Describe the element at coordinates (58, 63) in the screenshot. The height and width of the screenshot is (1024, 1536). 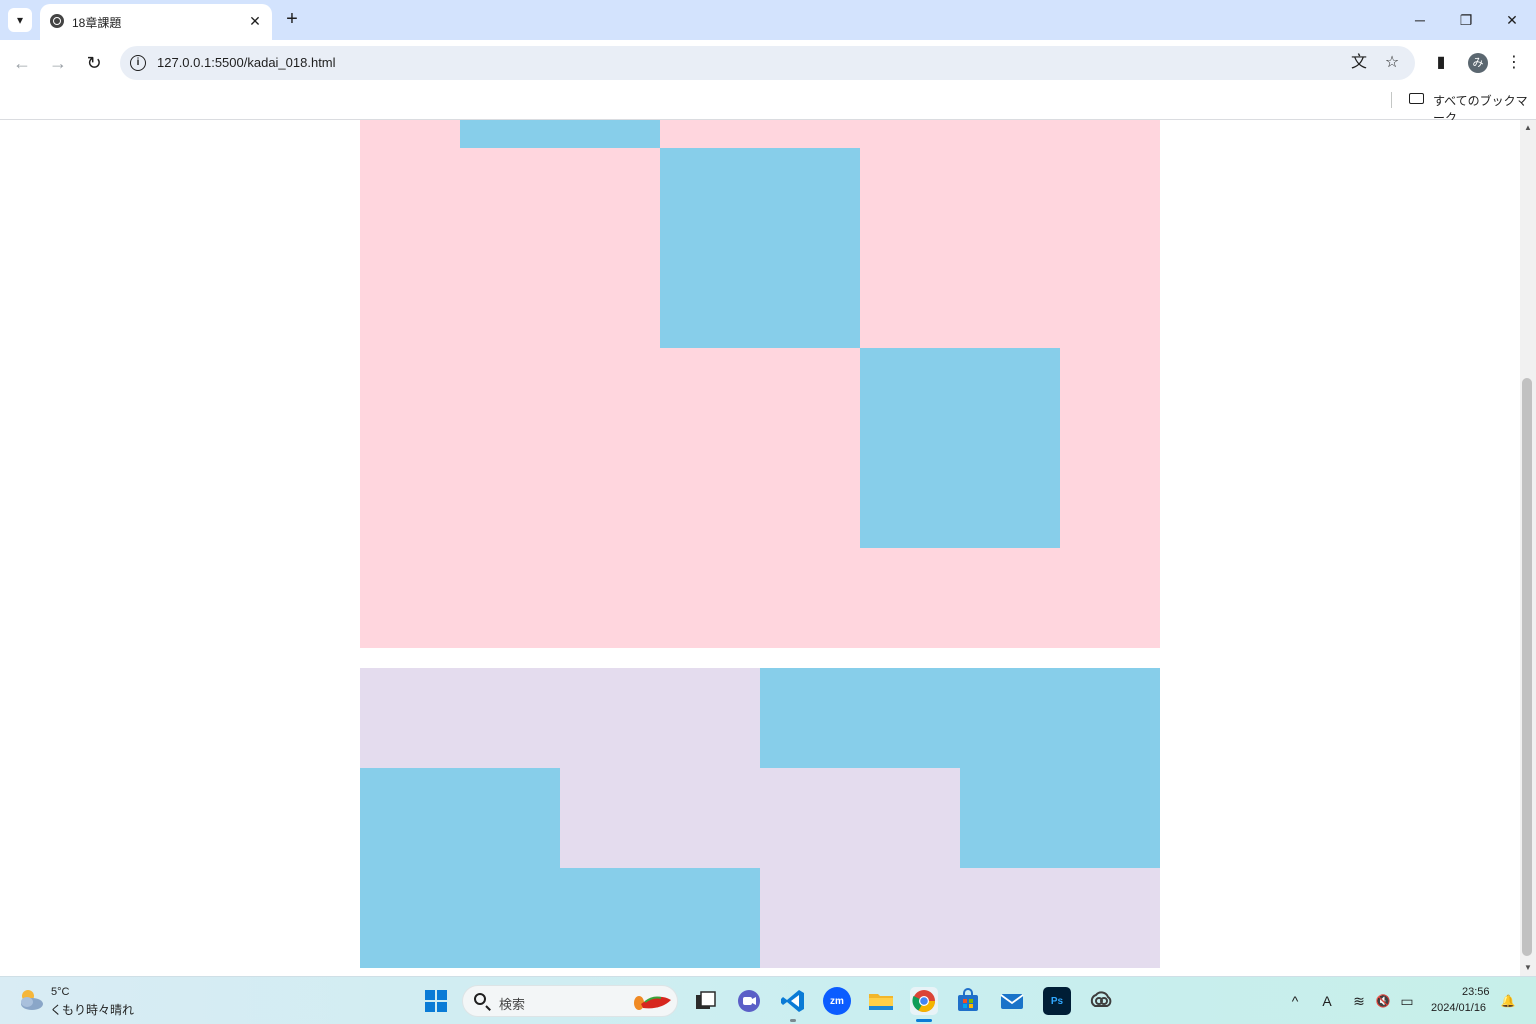
I see `forward-button: →` at that location.